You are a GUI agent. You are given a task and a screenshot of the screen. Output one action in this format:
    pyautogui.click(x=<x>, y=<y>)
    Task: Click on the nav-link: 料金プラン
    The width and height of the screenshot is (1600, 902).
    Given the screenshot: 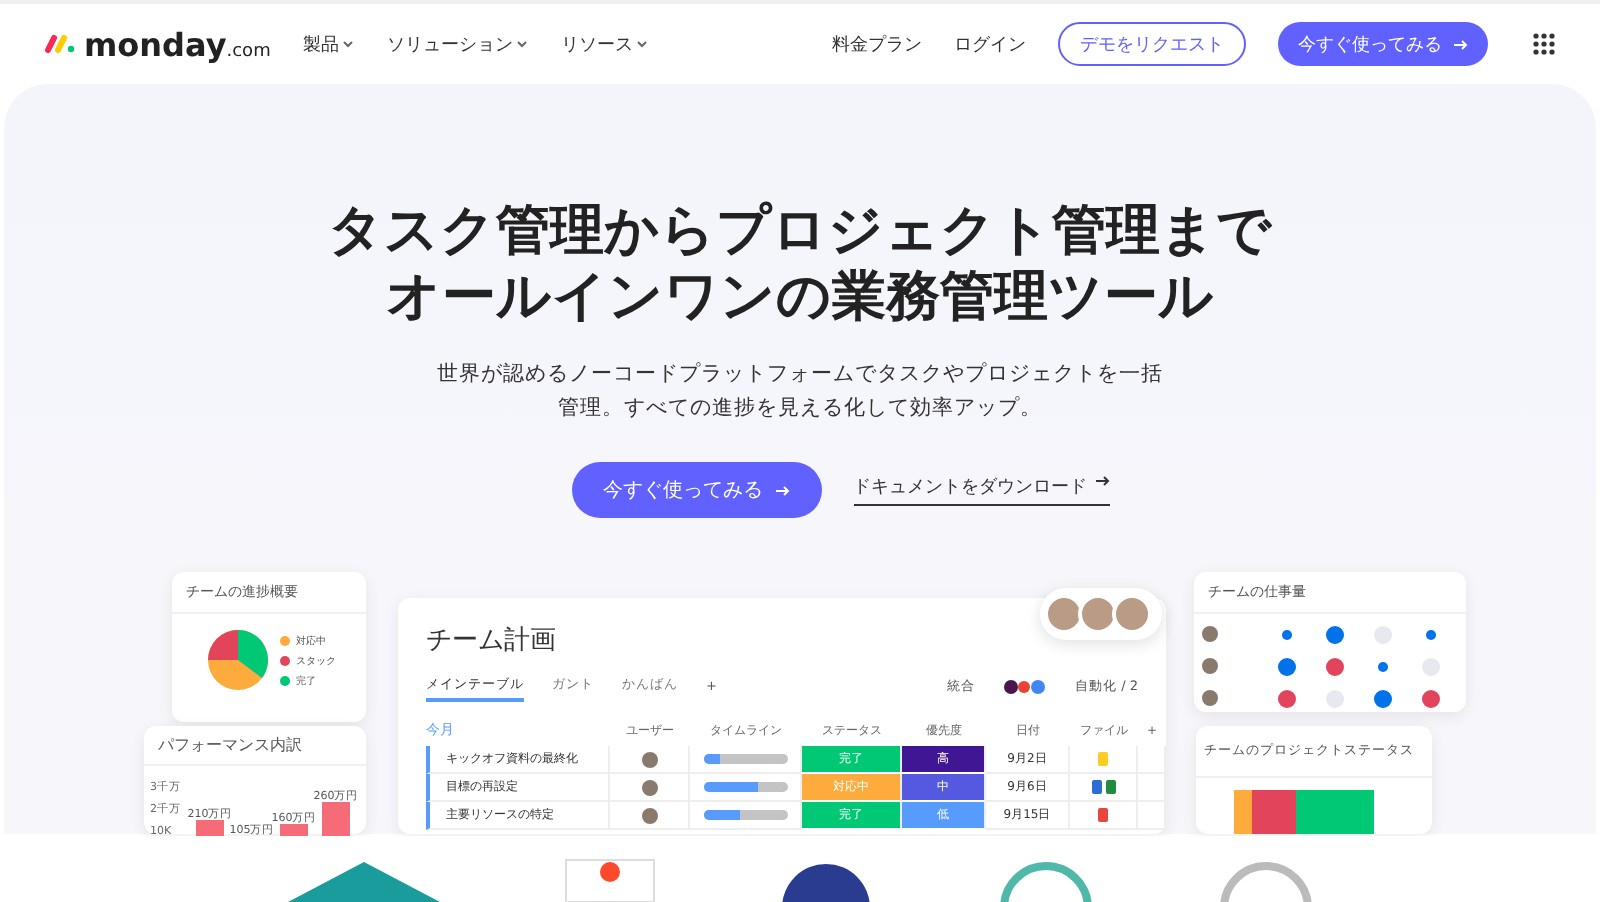 What is the action you would take?
    pyautogui.click(x=877, y=44)
    